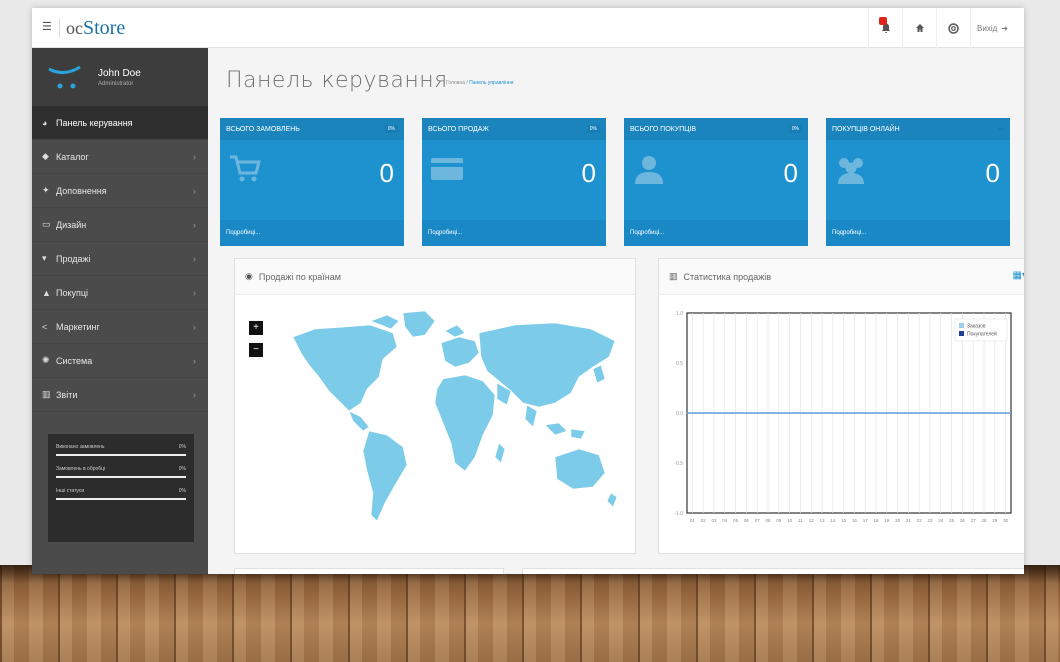 The height and width of the screenshot is (662, 1060). Describe the element at coordinates (120, 327) in the screenshot. I see `sidebar-item-marketing: < Маркетинг ›` at that location.